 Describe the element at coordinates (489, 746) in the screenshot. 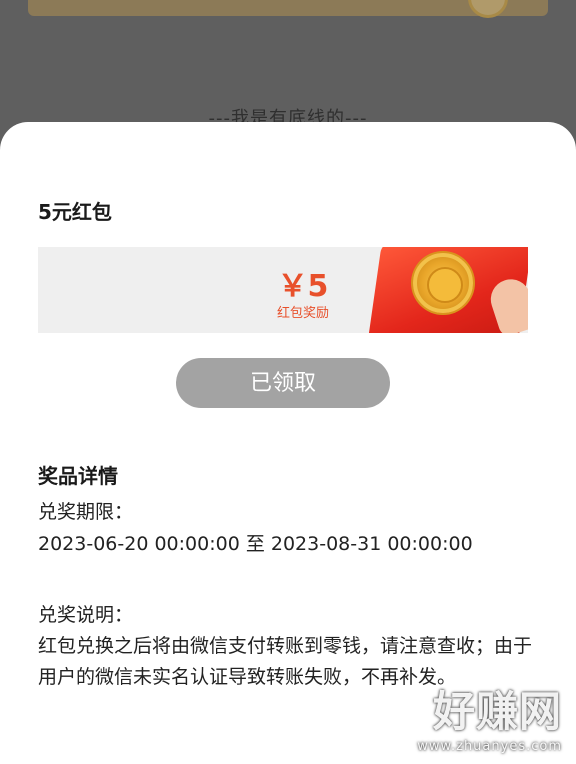

I see `watermark-domain: www.zhuanyes.com` at that location.